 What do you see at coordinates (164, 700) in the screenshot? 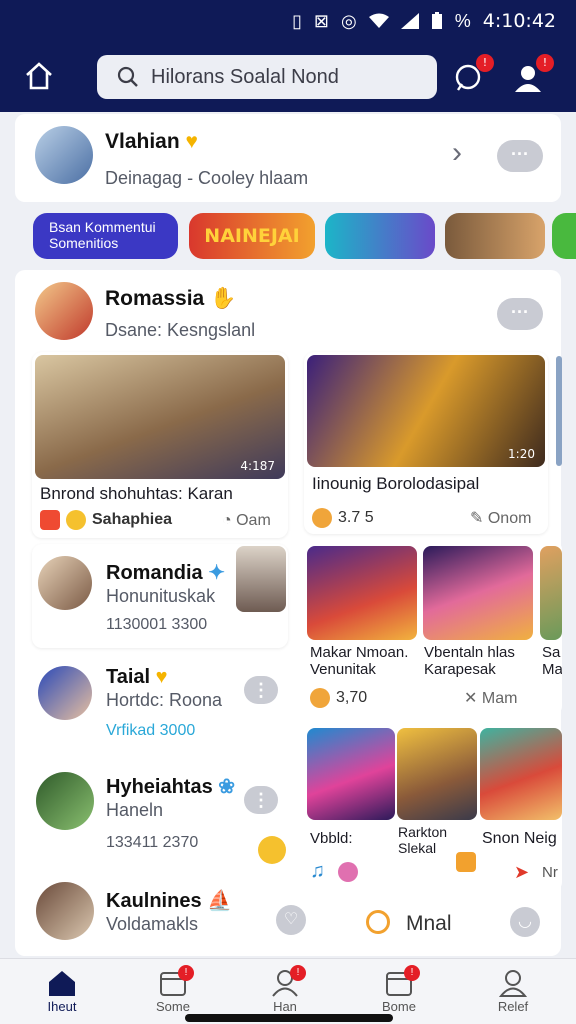
I see `person-line1: Hortdc: Roona` at bounding box center [164, 700].